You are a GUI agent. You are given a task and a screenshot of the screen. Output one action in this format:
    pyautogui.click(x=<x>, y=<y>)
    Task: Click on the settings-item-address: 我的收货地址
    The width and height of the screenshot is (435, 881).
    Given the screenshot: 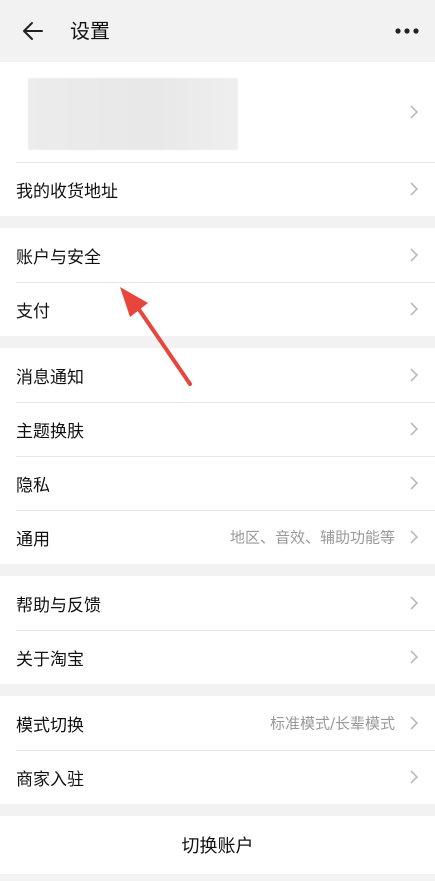 What is the action you would take?
    pyautogui.click(x=217, y=189)
    